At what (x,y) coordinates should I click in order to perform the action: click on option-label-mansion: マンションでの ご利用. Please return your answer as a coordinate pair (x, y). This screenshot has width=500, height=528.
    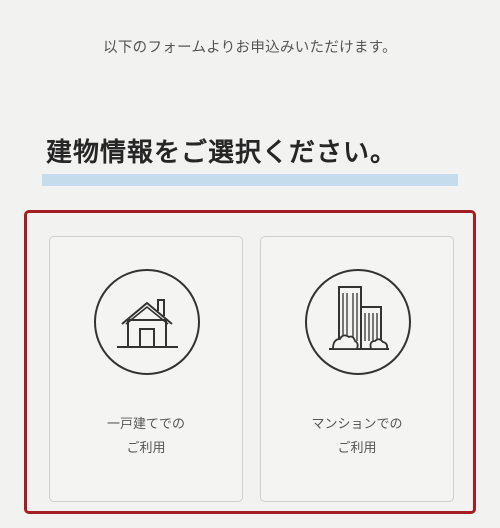
    Looking at the image, I should click on (357, 437).